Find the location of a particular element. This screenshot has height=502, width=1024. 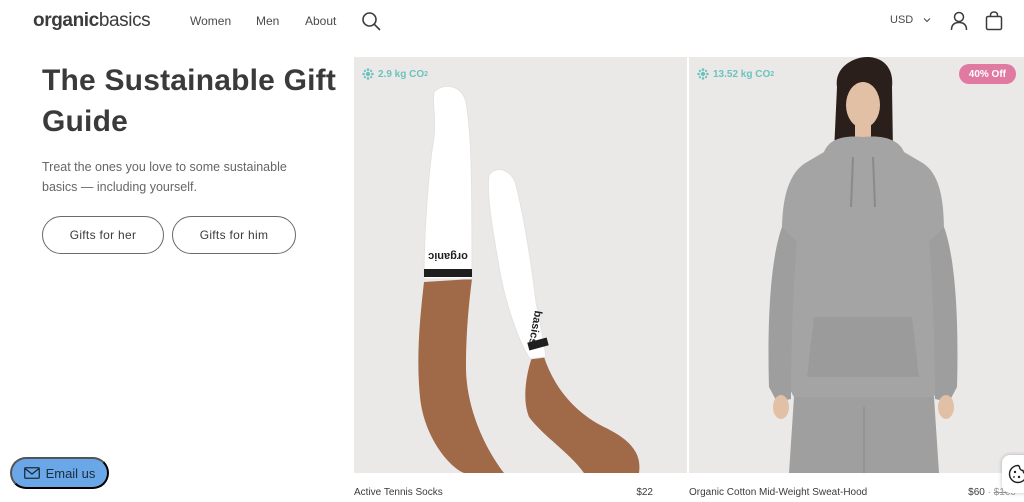

chevron-down-icon is located at coordinates (927, 20).